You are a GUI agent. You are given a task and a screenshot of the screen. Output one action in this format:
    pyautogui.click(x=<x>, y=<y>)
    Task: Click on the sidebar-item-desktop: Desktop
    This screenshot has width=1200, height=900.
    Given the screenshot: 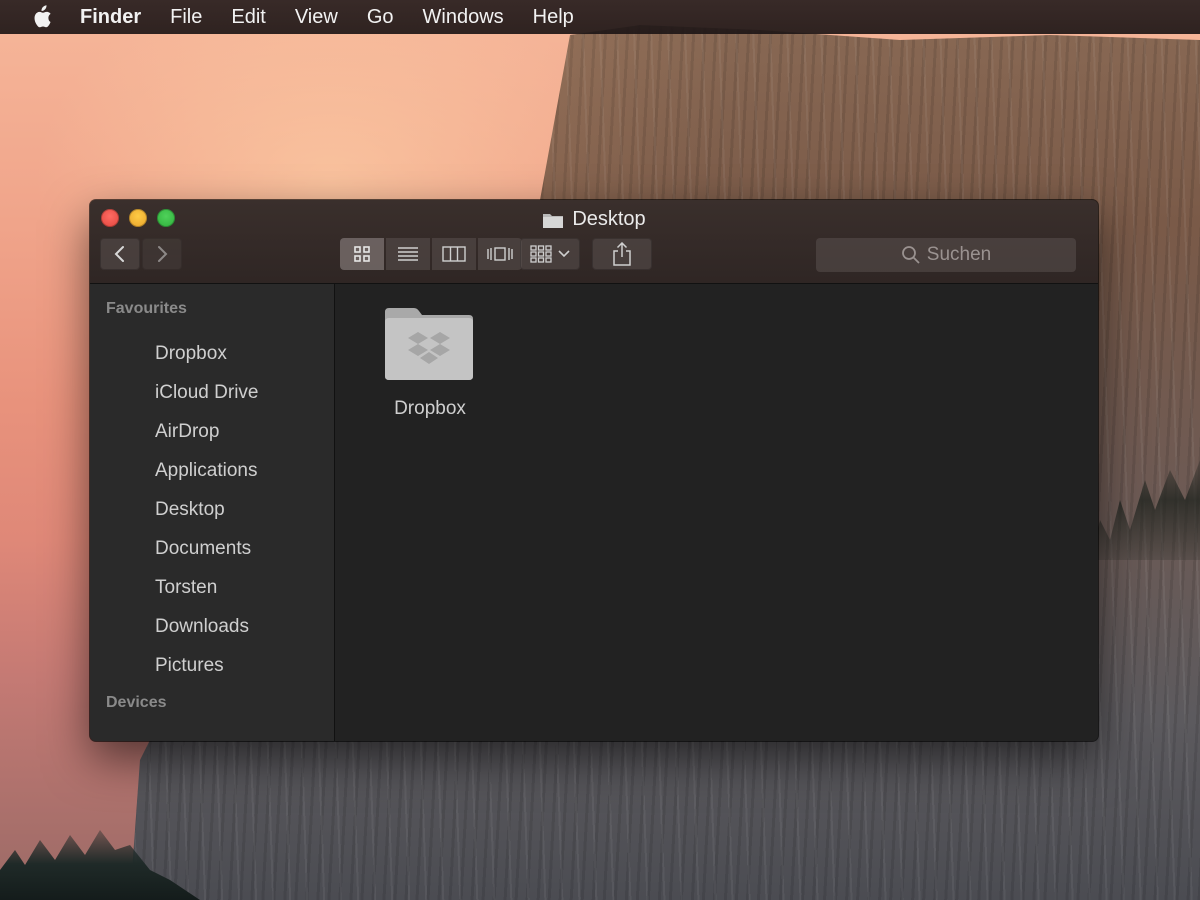 What is the action you would take?
    pyautogui.click(x=212, y=509)
    